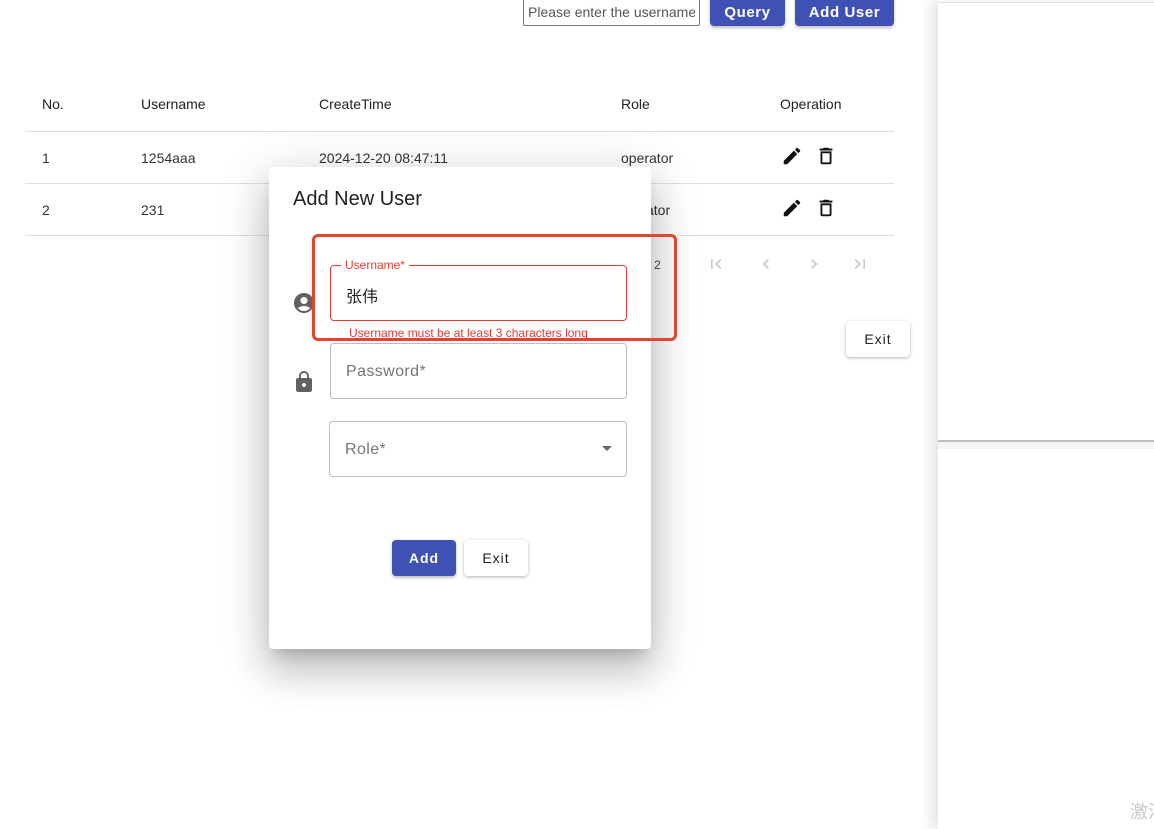 The width and height of the screenshot is (1154, 829). What do you see at coordinates (46, 210) in the screenshot?
I see `cell-no: 2` at bounding box center [46, 210].